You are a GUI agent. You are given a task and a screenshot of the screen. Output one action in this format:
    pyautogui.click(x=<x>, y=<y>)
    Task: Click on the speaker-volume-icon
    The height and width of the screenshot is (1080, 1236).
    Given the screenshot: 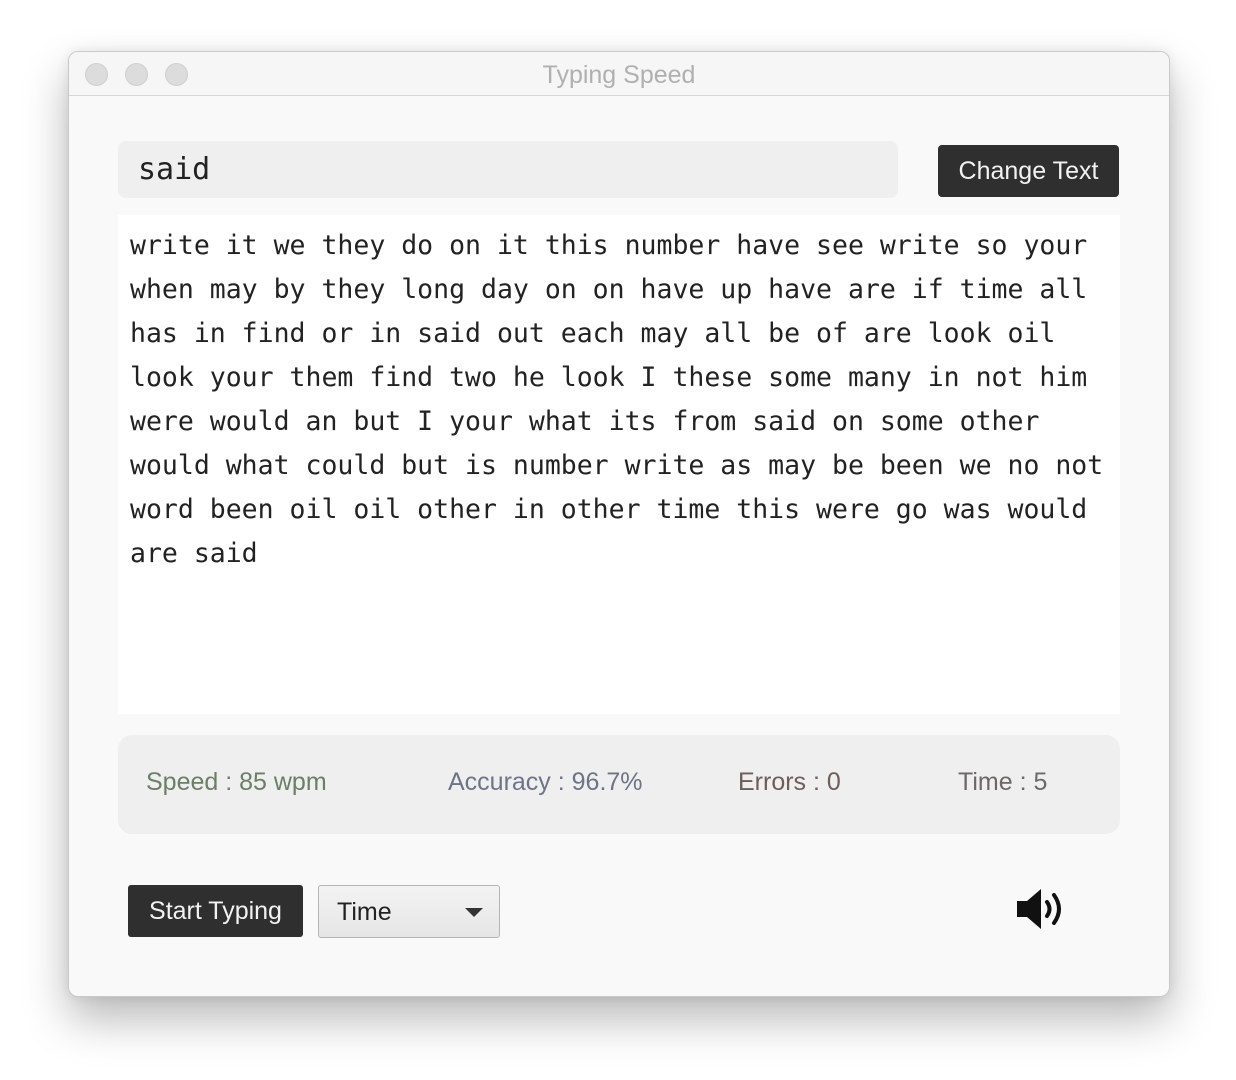 What is the action you would take?
    pyautogui.click(x=1043, y=909)
    